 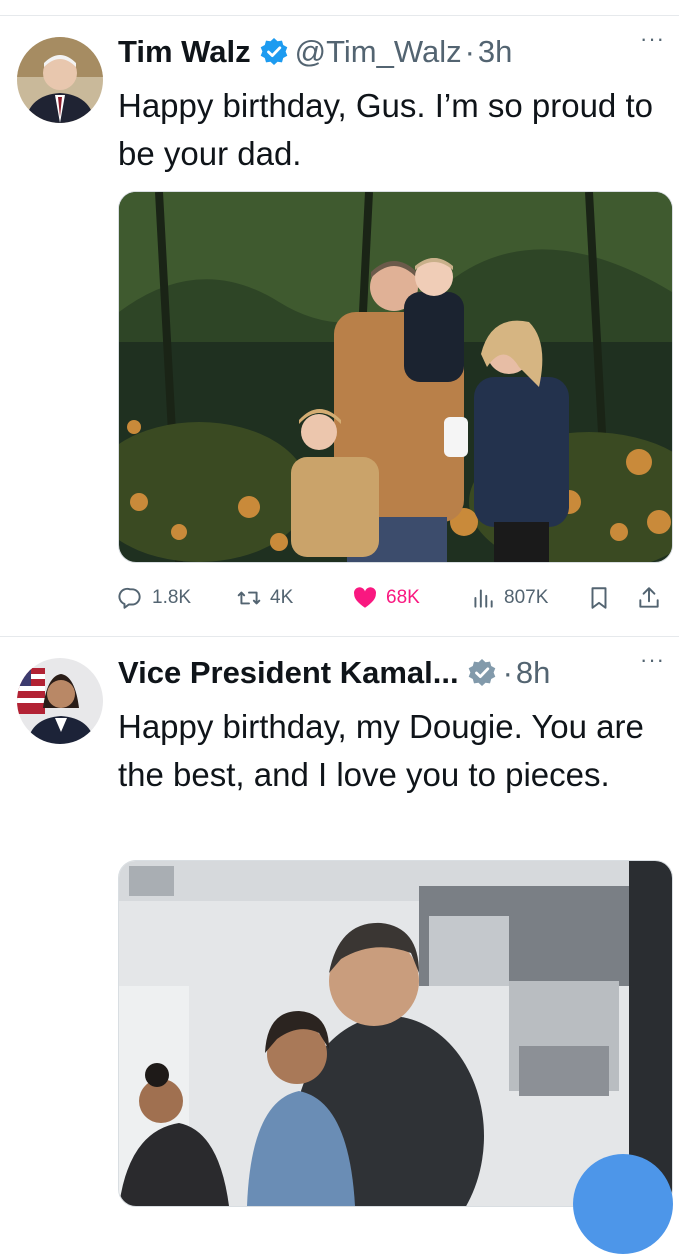 I want to click on share-icon, so click(x=649, y=597).